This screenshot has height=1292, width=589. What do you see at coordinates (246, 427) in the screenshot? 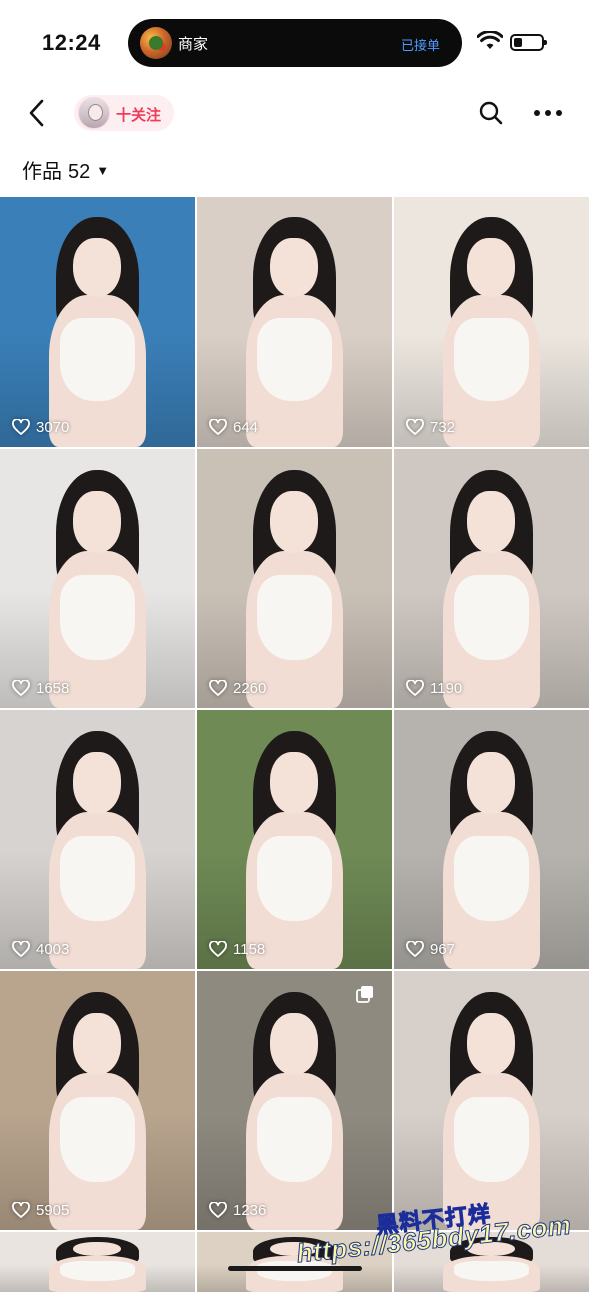
I see `like-count-value: 644` at bounding box center [246, 427].